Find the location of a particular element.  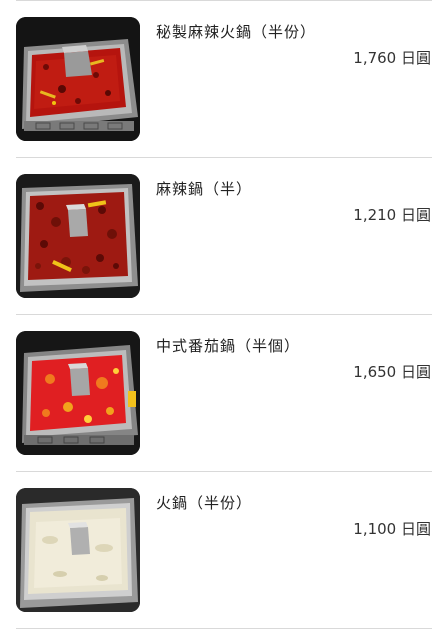

menu-item-name: 麻辣鍋（半） is located at coordinates (204, 189).